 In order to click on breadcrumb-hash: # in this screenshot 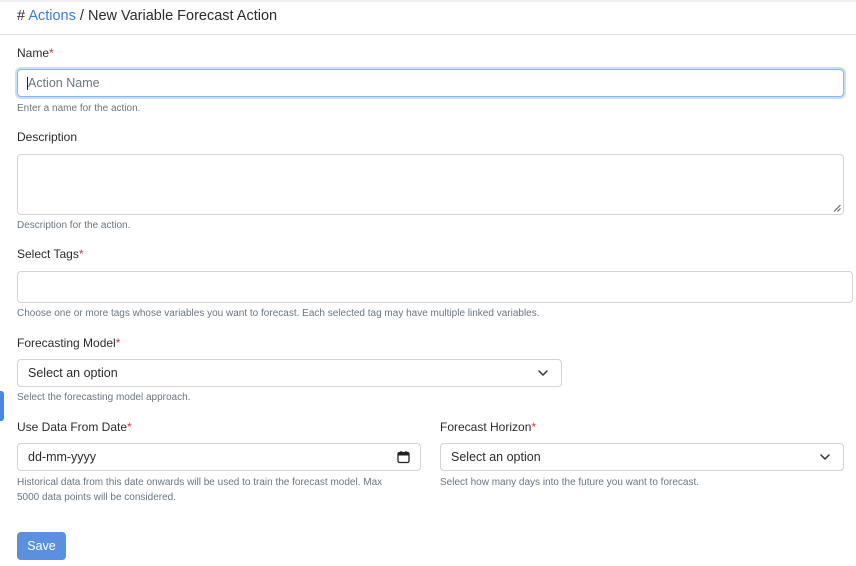, I will do `click(21, 16)`.